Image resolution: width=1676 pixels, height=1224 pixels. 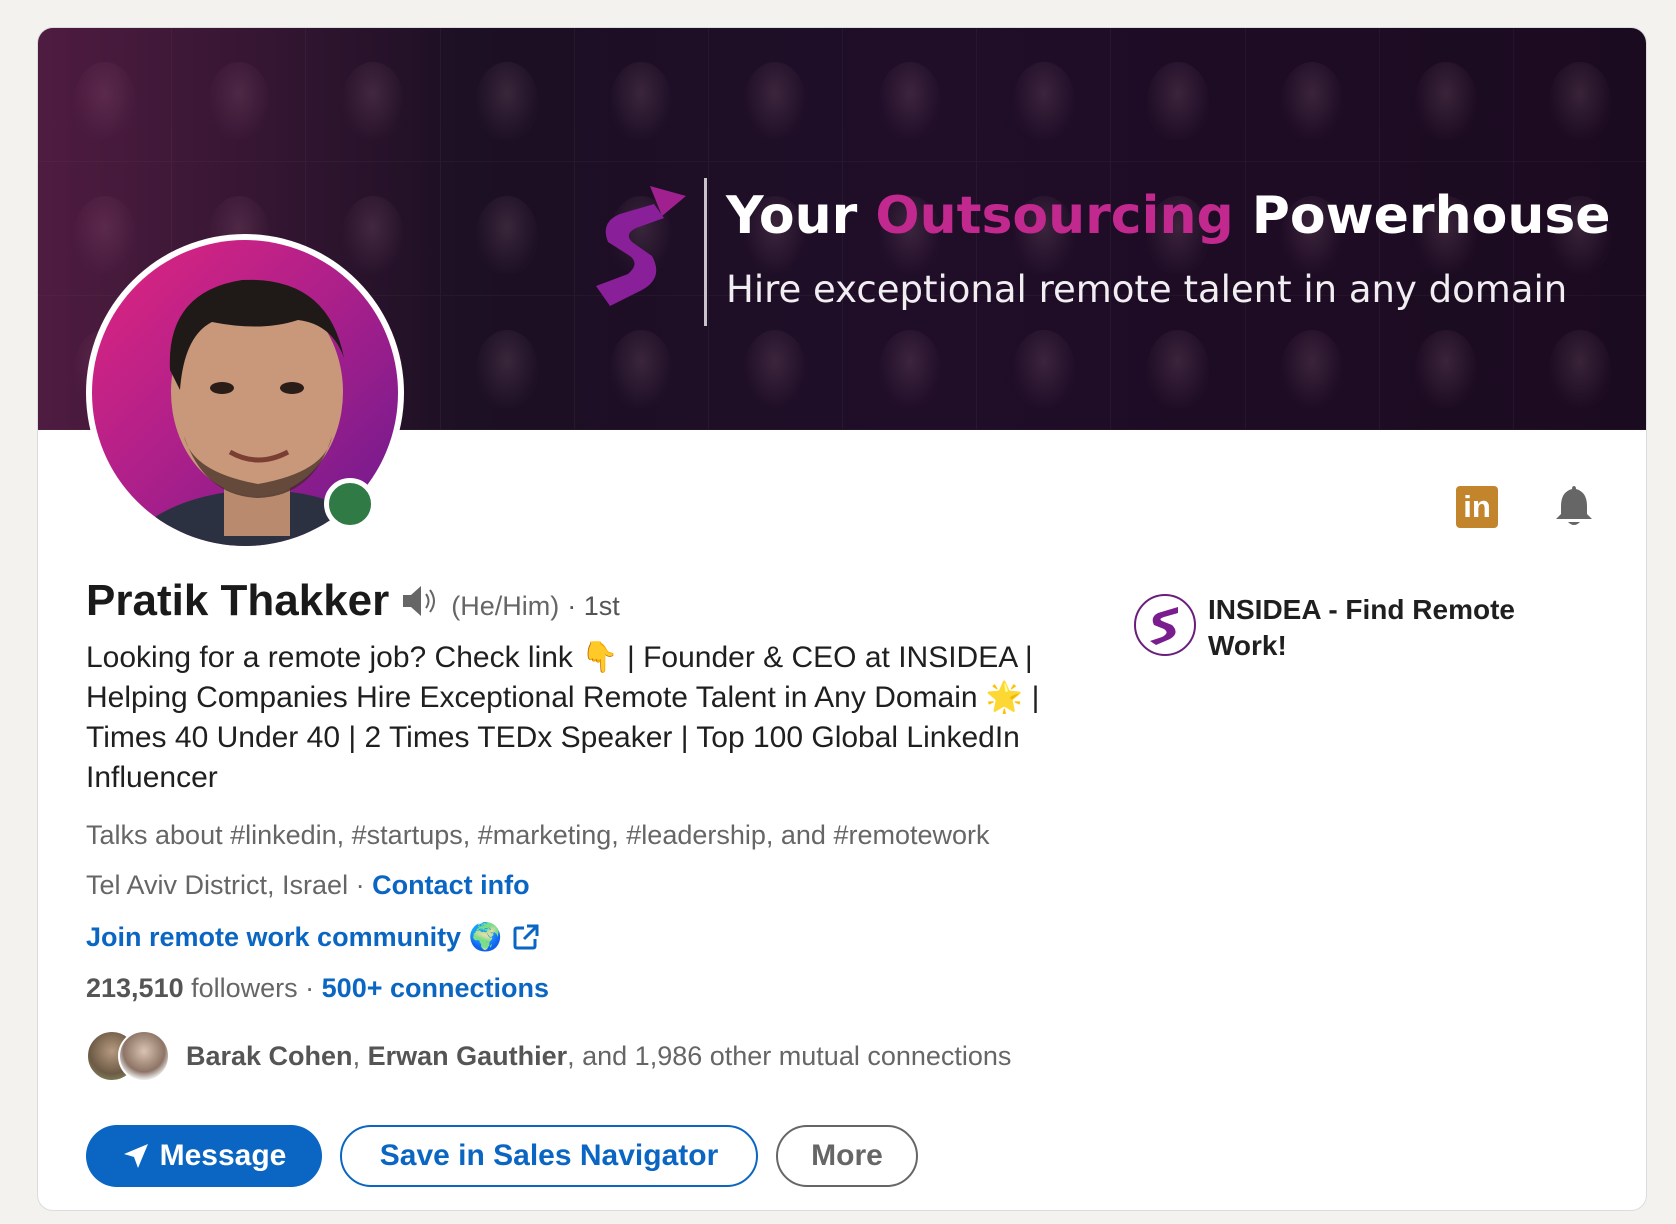 What do you see at coordinates (238, 600) in the screenshot?
I see `profile-name: Pratik Thakker` at bounding box center [238, 600].